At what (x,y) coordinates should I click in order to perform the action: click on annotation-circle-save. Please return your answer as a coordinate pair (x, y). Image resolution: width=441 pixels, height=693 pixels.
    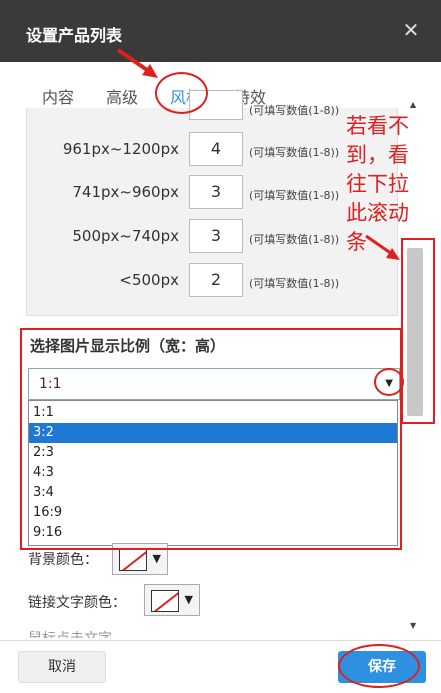
    Looking at the image, I should click on (379, 666).